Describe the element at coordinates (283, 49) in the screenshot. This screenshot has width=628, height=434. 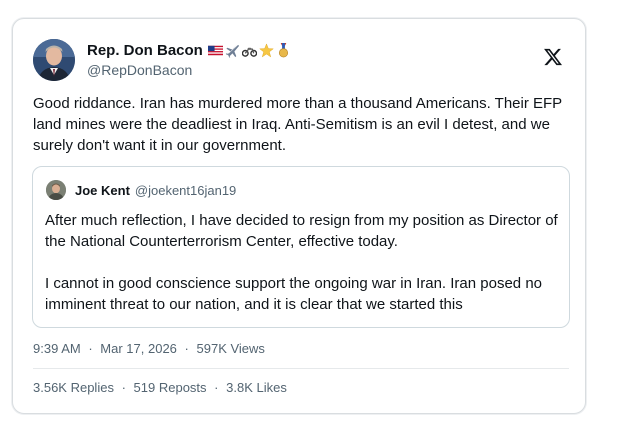
I see `medal-icon` at that location.